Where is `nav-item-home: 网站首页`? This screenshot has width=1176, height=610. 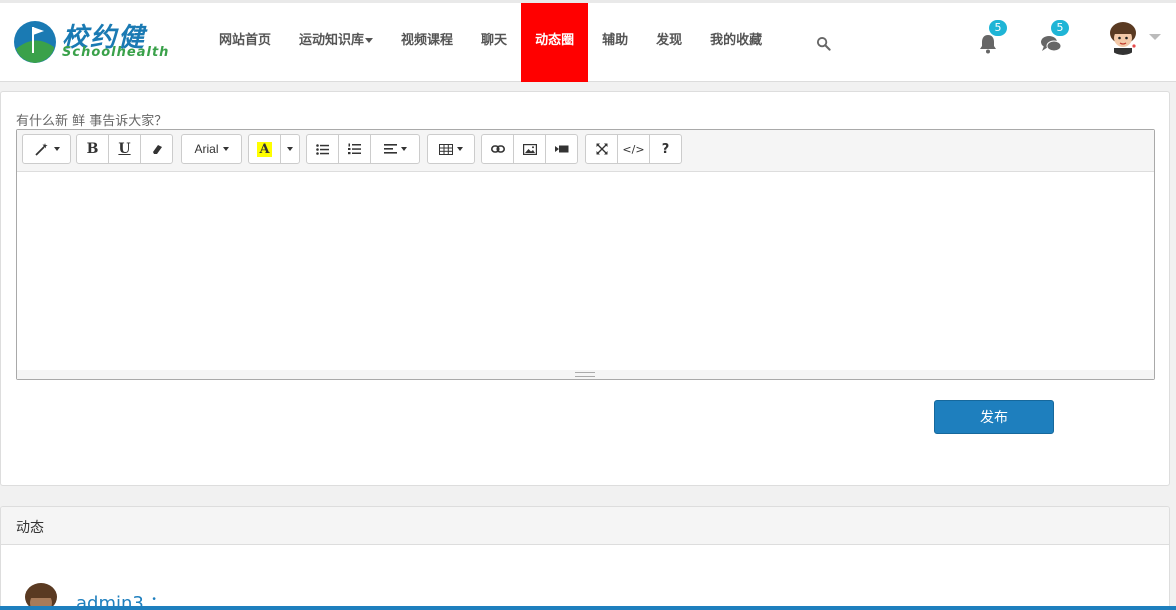
nav-item-home: 网站首页 is located at coordinates (245, 42).